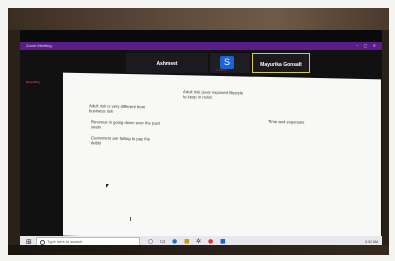  What do you see at coordinates (96, 127) in the screenshot?
I see `slide-text: years` at bounding box center [96, 127].